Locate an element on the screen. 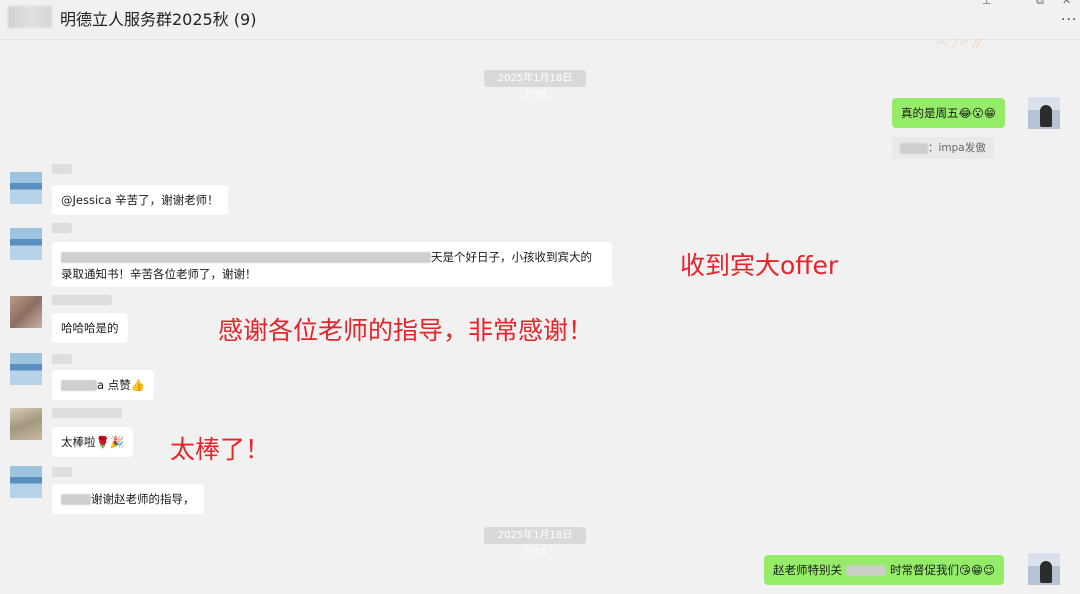  annotation-great: 太棒了！ is located at coordinates (220, 449).